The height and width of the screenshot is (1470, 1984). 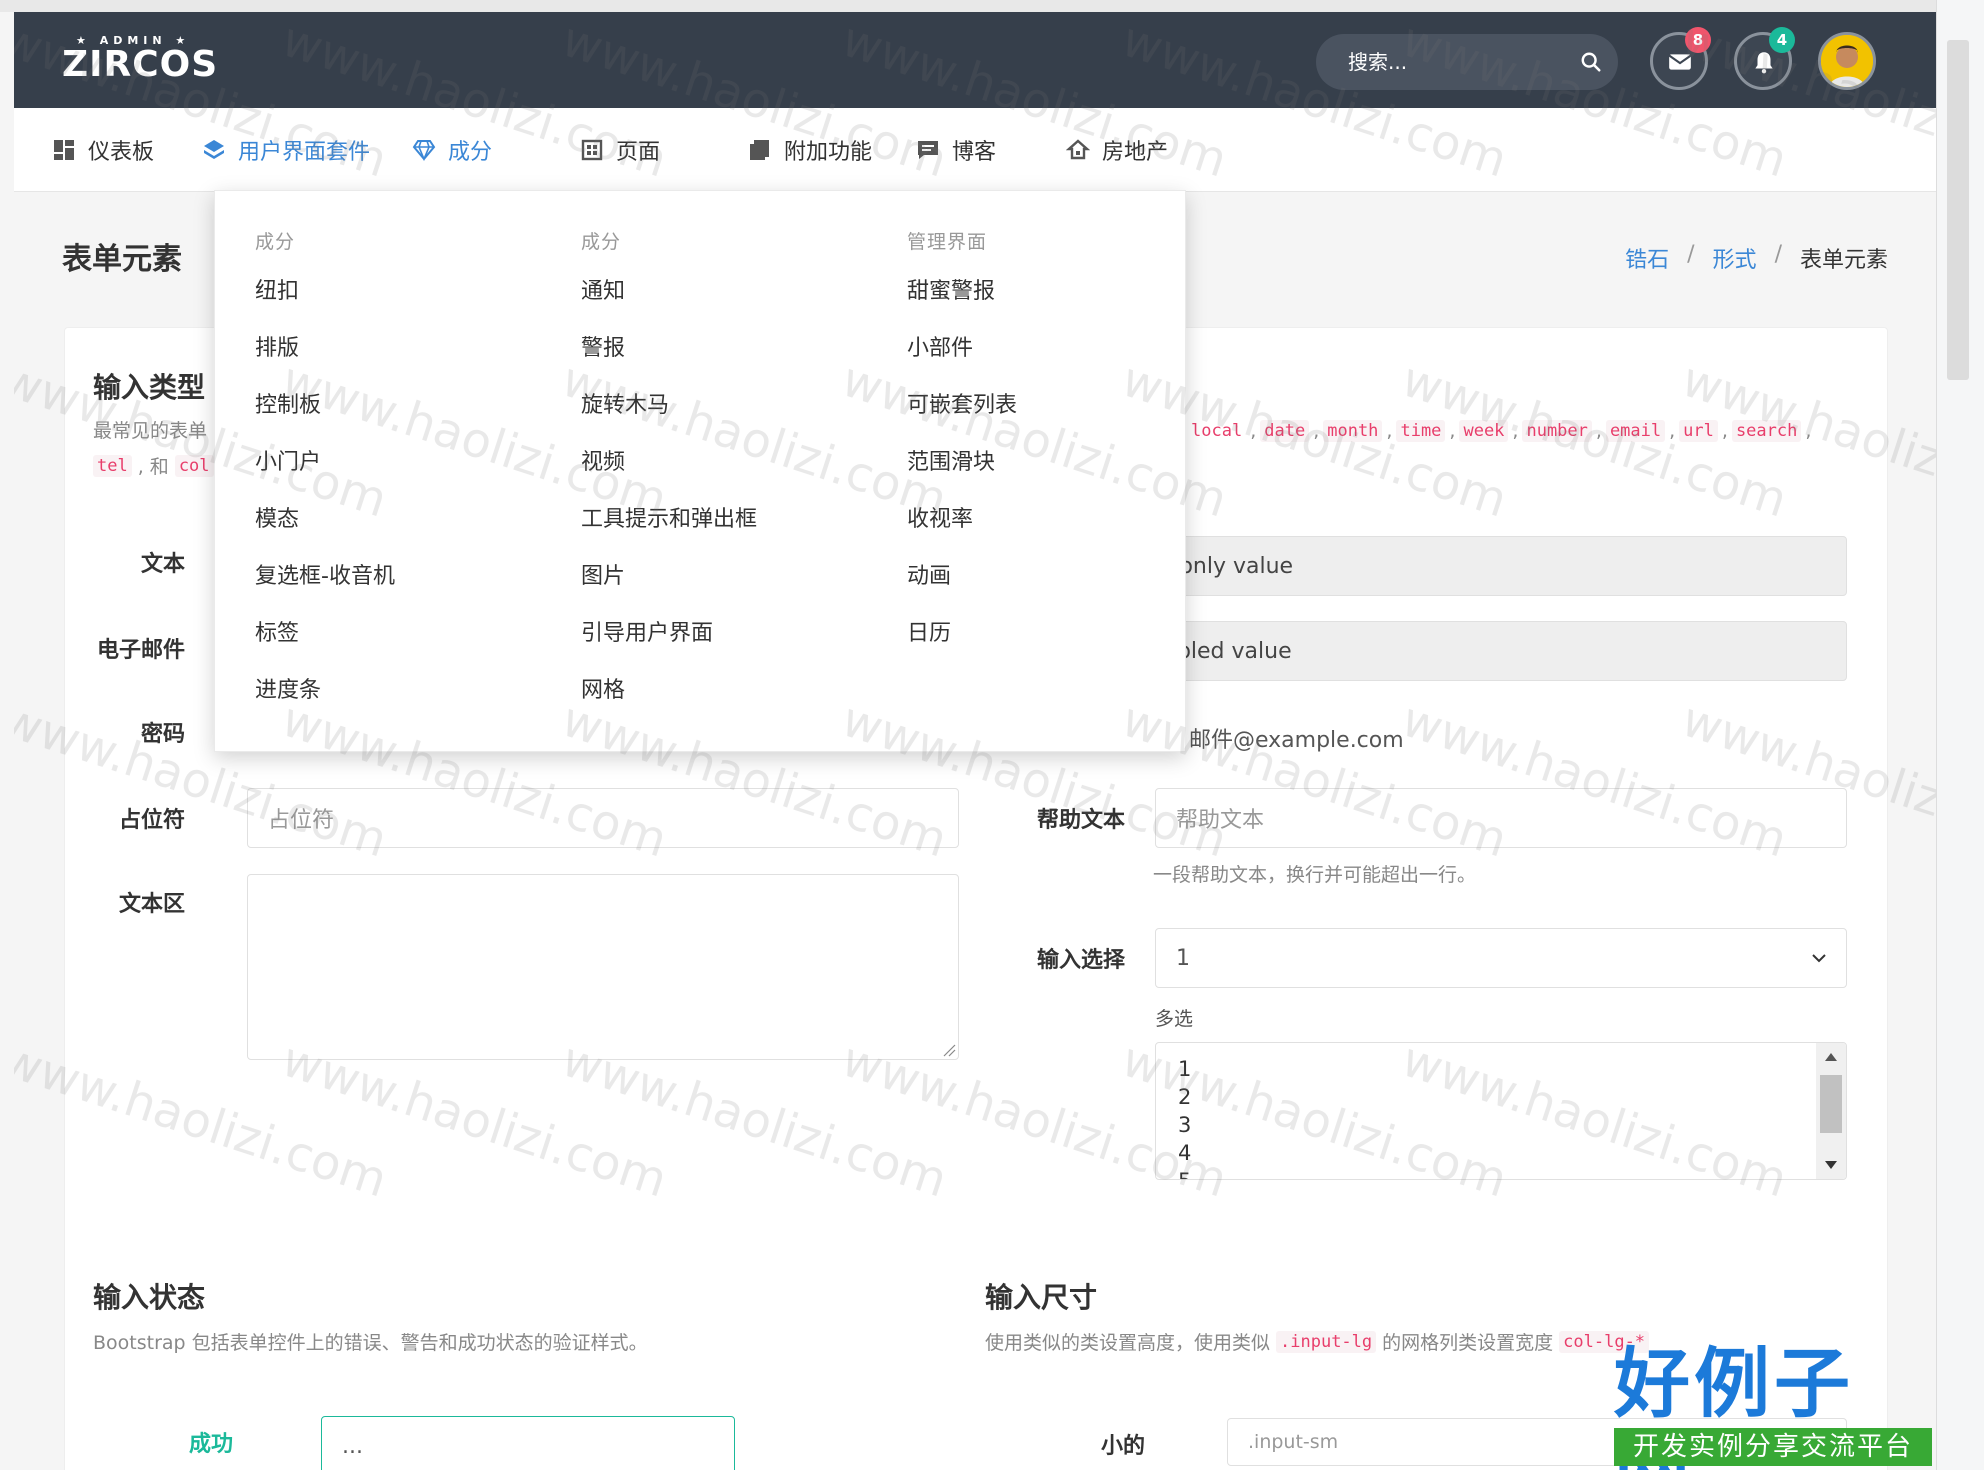 What do you see at coordinates (1293, 1442) in the screenshot?
I see `small-placeholder: .input-sm` at bounding box center [1293, 1442].